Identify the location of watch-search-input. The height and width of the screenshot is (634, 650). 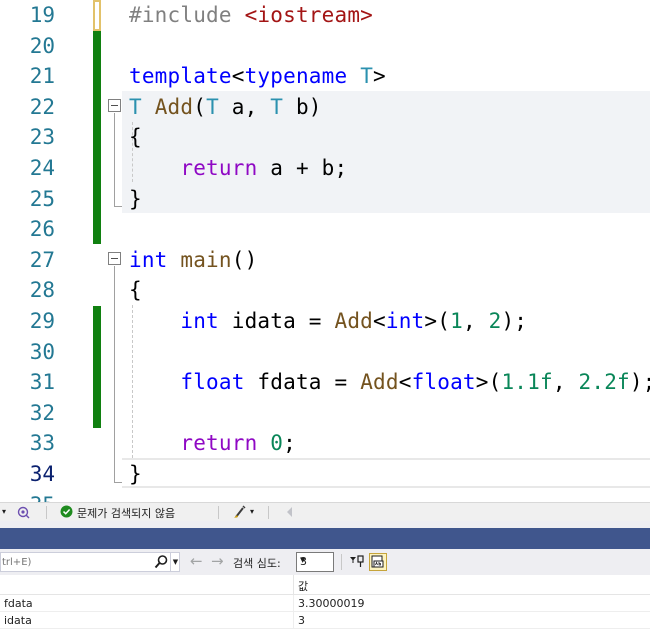
(75, 562).